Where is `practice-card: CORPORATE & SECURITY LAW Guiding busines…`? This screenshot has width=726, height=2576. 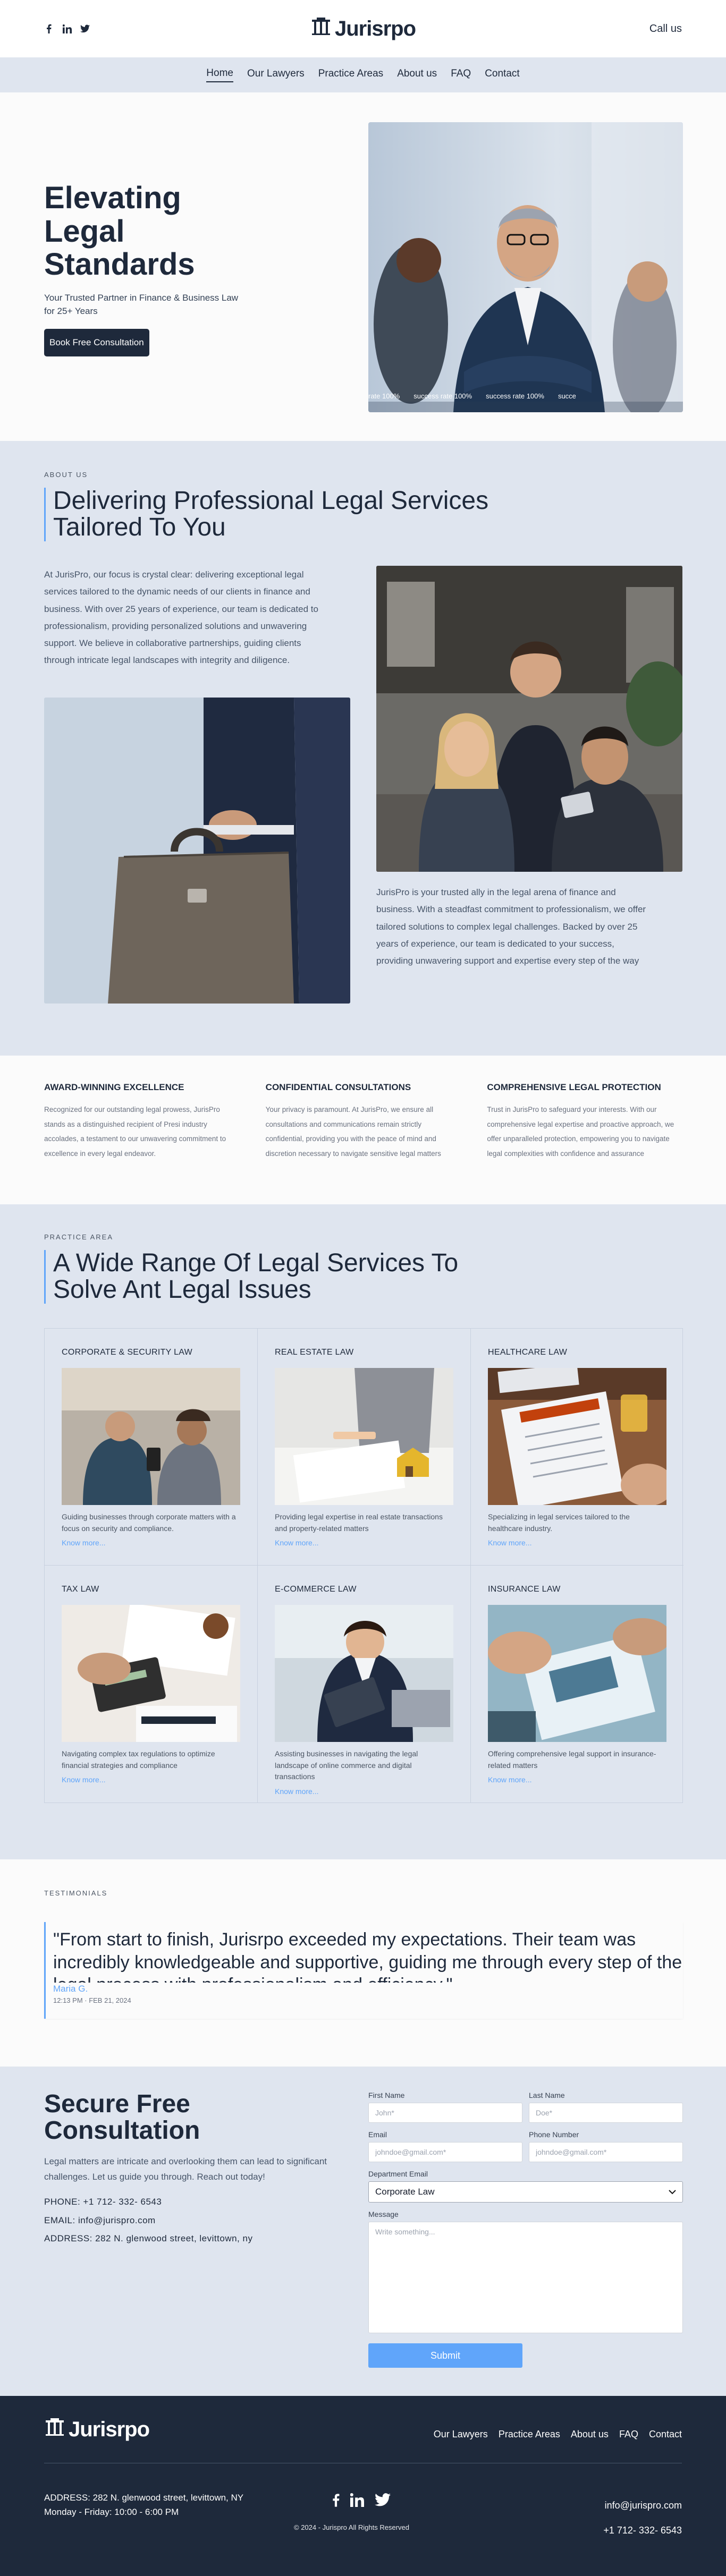 practice-card: CORPORATE & SECURITY LAW Guiding busines… is located at coordinates (151, 1447).